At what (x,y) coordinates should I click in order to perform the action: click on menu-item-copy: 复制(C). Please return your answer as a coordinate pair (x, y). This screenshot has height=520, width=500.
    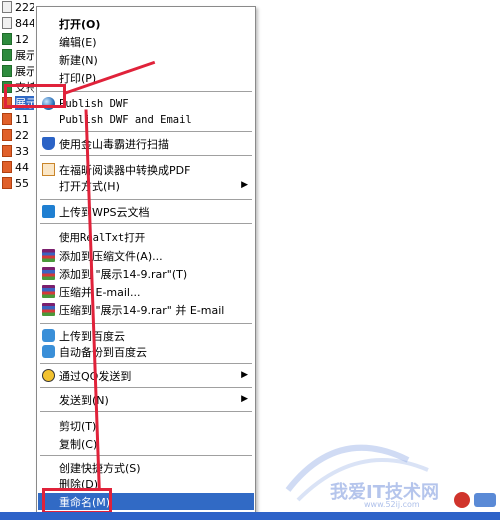
    Looking at the image, I should click on (146, 443).